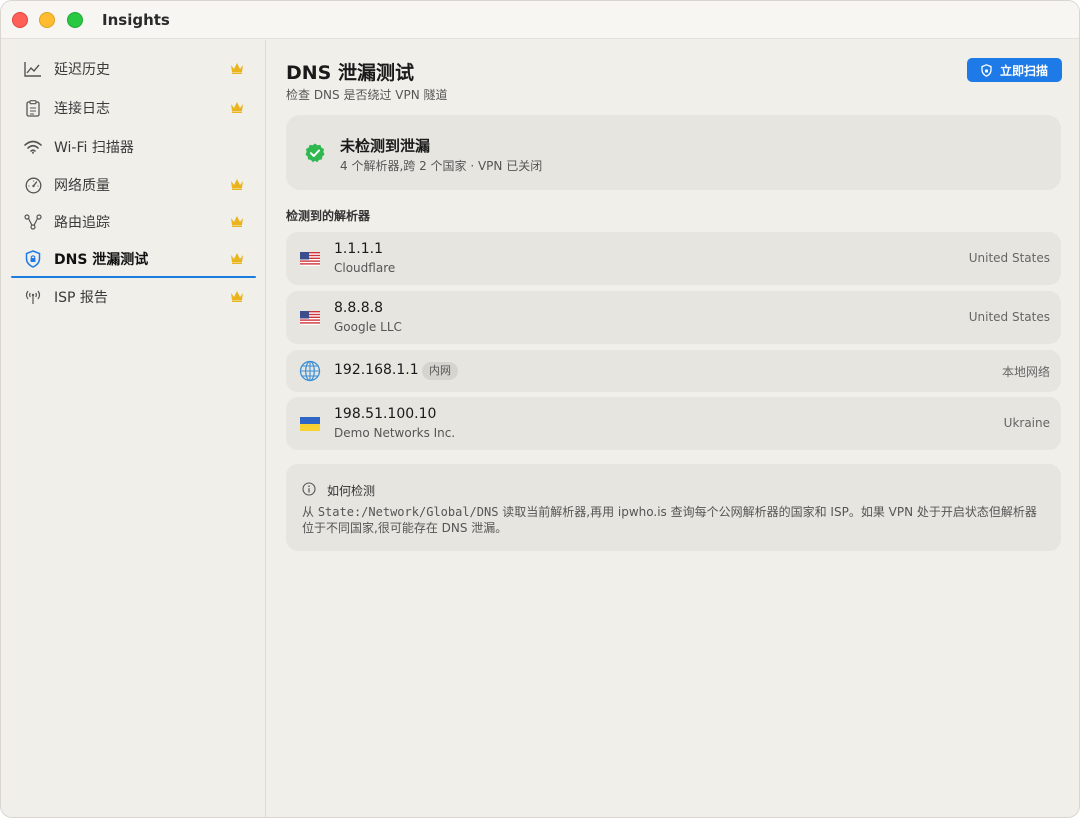 The width and height of the screenshot is (1080, 818). Describe the element at coordinates (82, 70) in the screenshot. I see `sidebar-item-label: 延迟历史` at that location.